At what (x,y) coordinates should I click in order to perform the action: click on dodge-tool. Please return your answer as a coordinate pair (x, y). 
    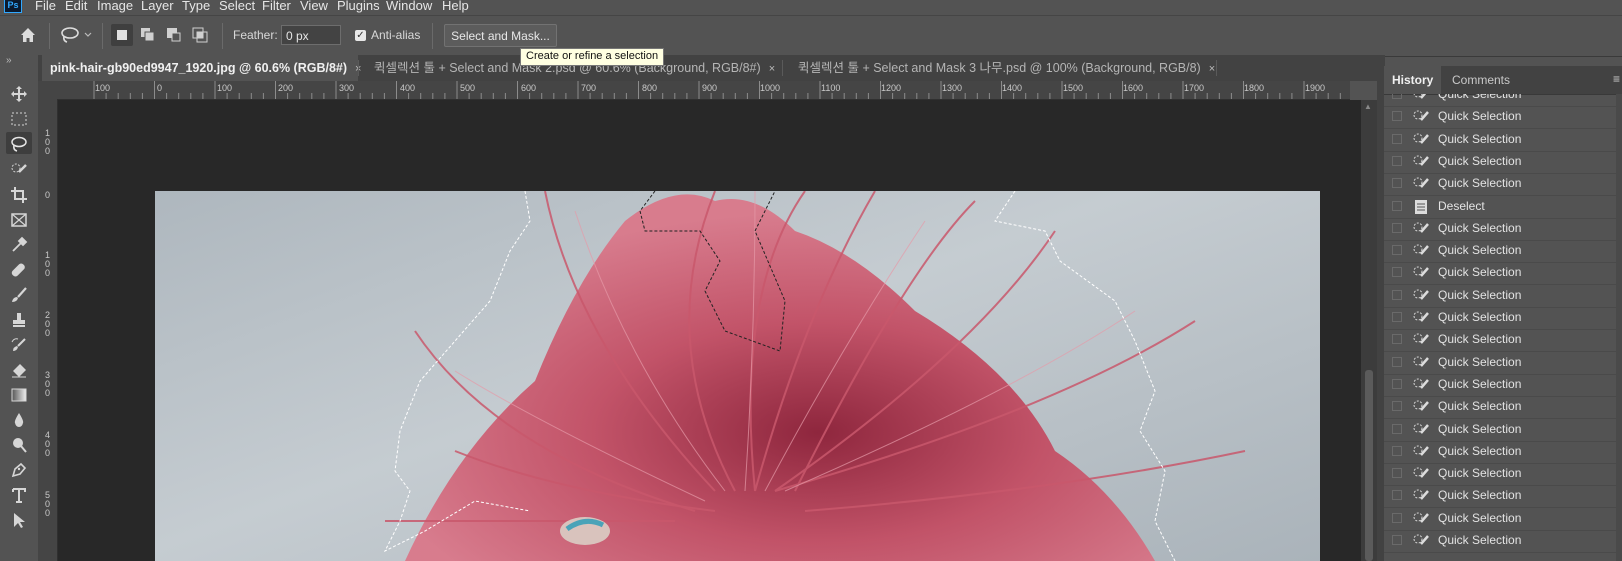
    Looking at the image, I should click on (19, 444).